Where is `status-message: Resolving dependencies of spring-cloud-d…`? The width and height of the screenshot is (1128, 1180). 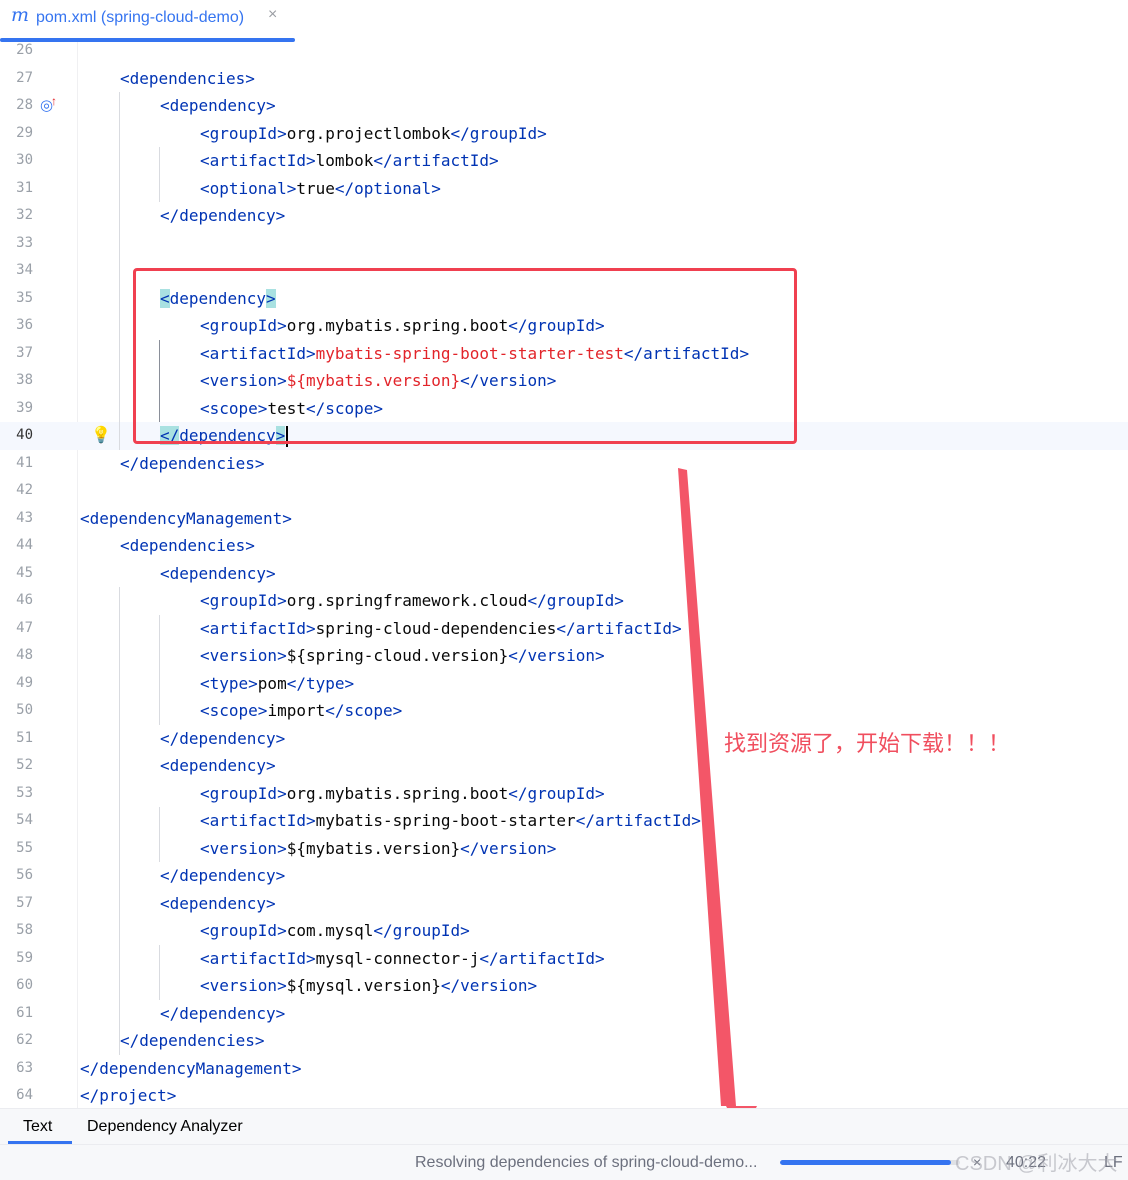 status-message: Resolving dependencies of spring-cloud-d… is located at coordinates (586, 1162).